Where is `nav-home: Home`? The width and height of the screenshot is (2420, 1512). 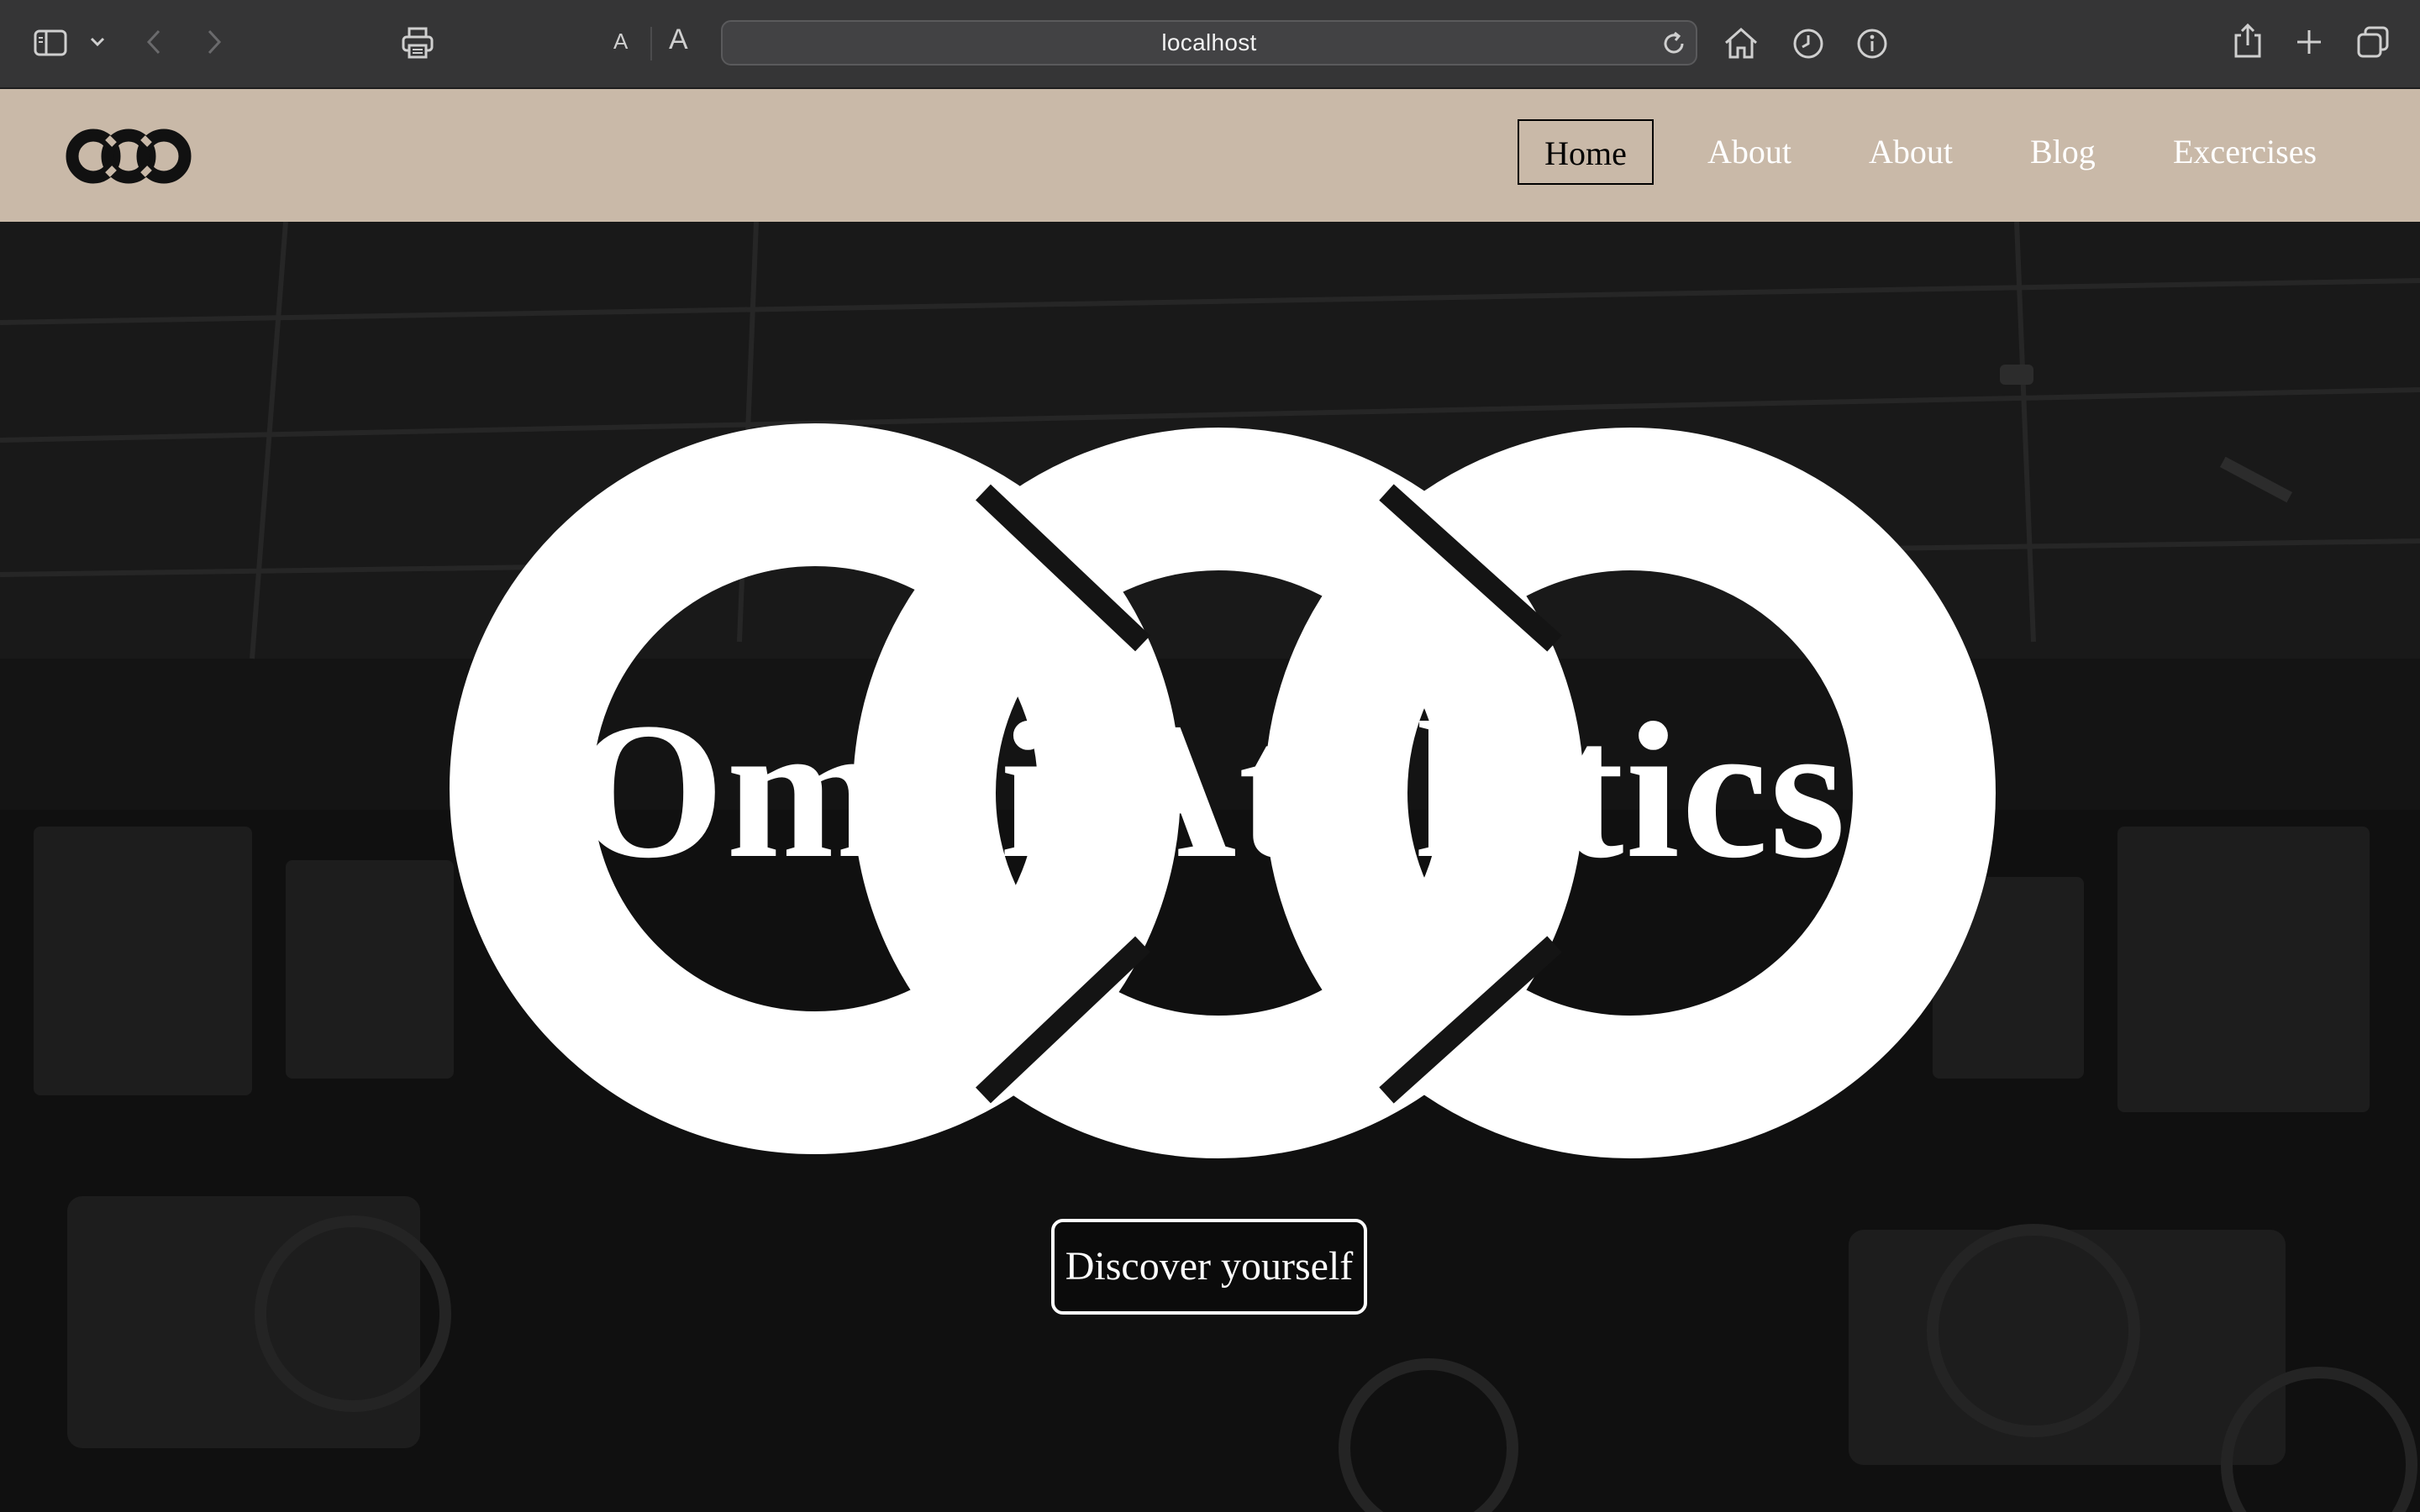 nav-home: Home is located at coordinates (1586, 152).